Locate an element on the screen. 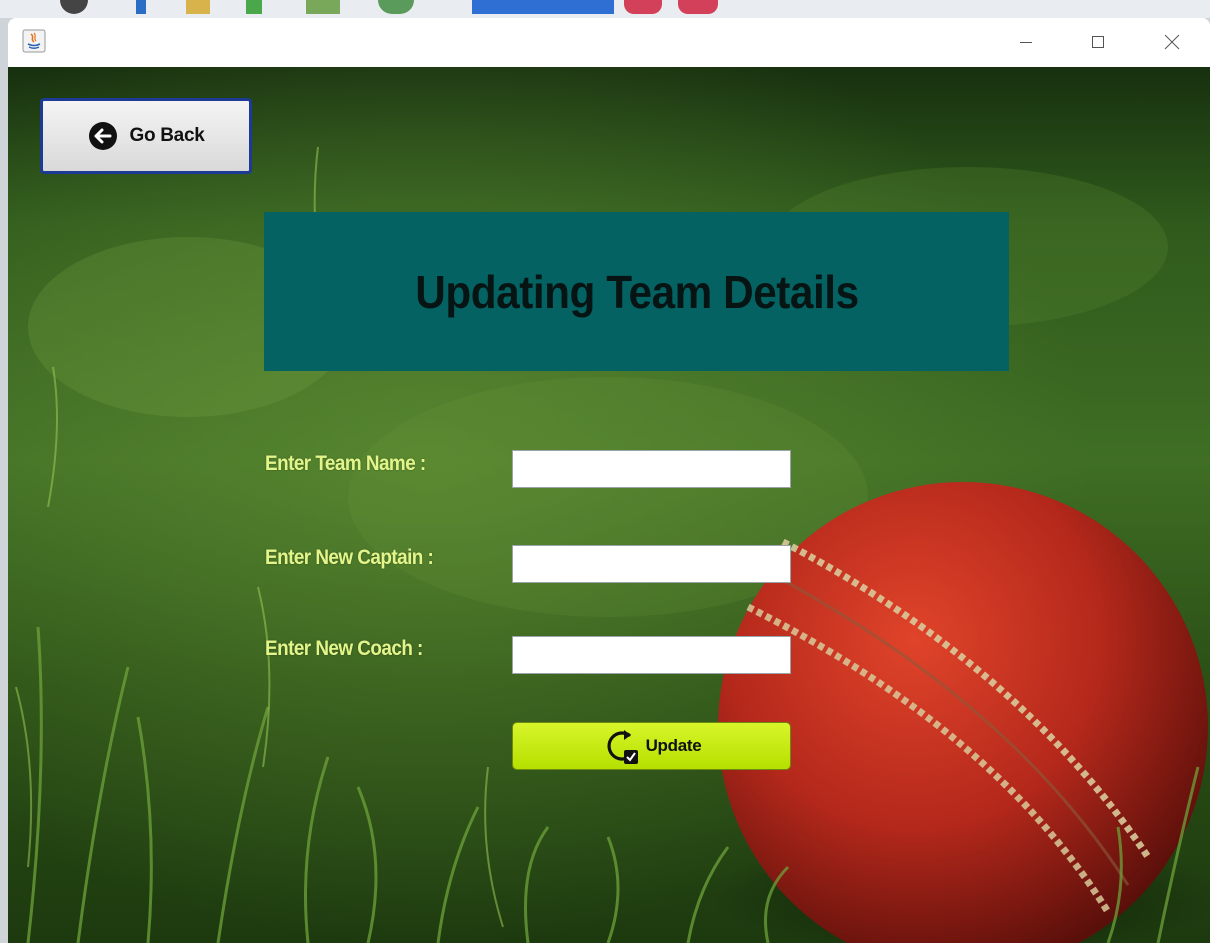 The width and height of the screenshot is (1210, 943). arrow-left-circle-icon is located at coordinates (102, 136).